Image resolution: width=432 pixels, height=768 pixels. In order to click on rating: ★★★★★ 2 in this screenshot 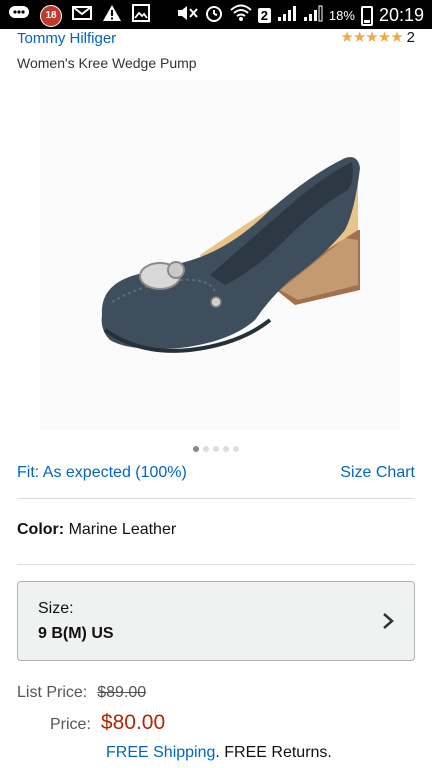, I will do `click(377, 37)`.